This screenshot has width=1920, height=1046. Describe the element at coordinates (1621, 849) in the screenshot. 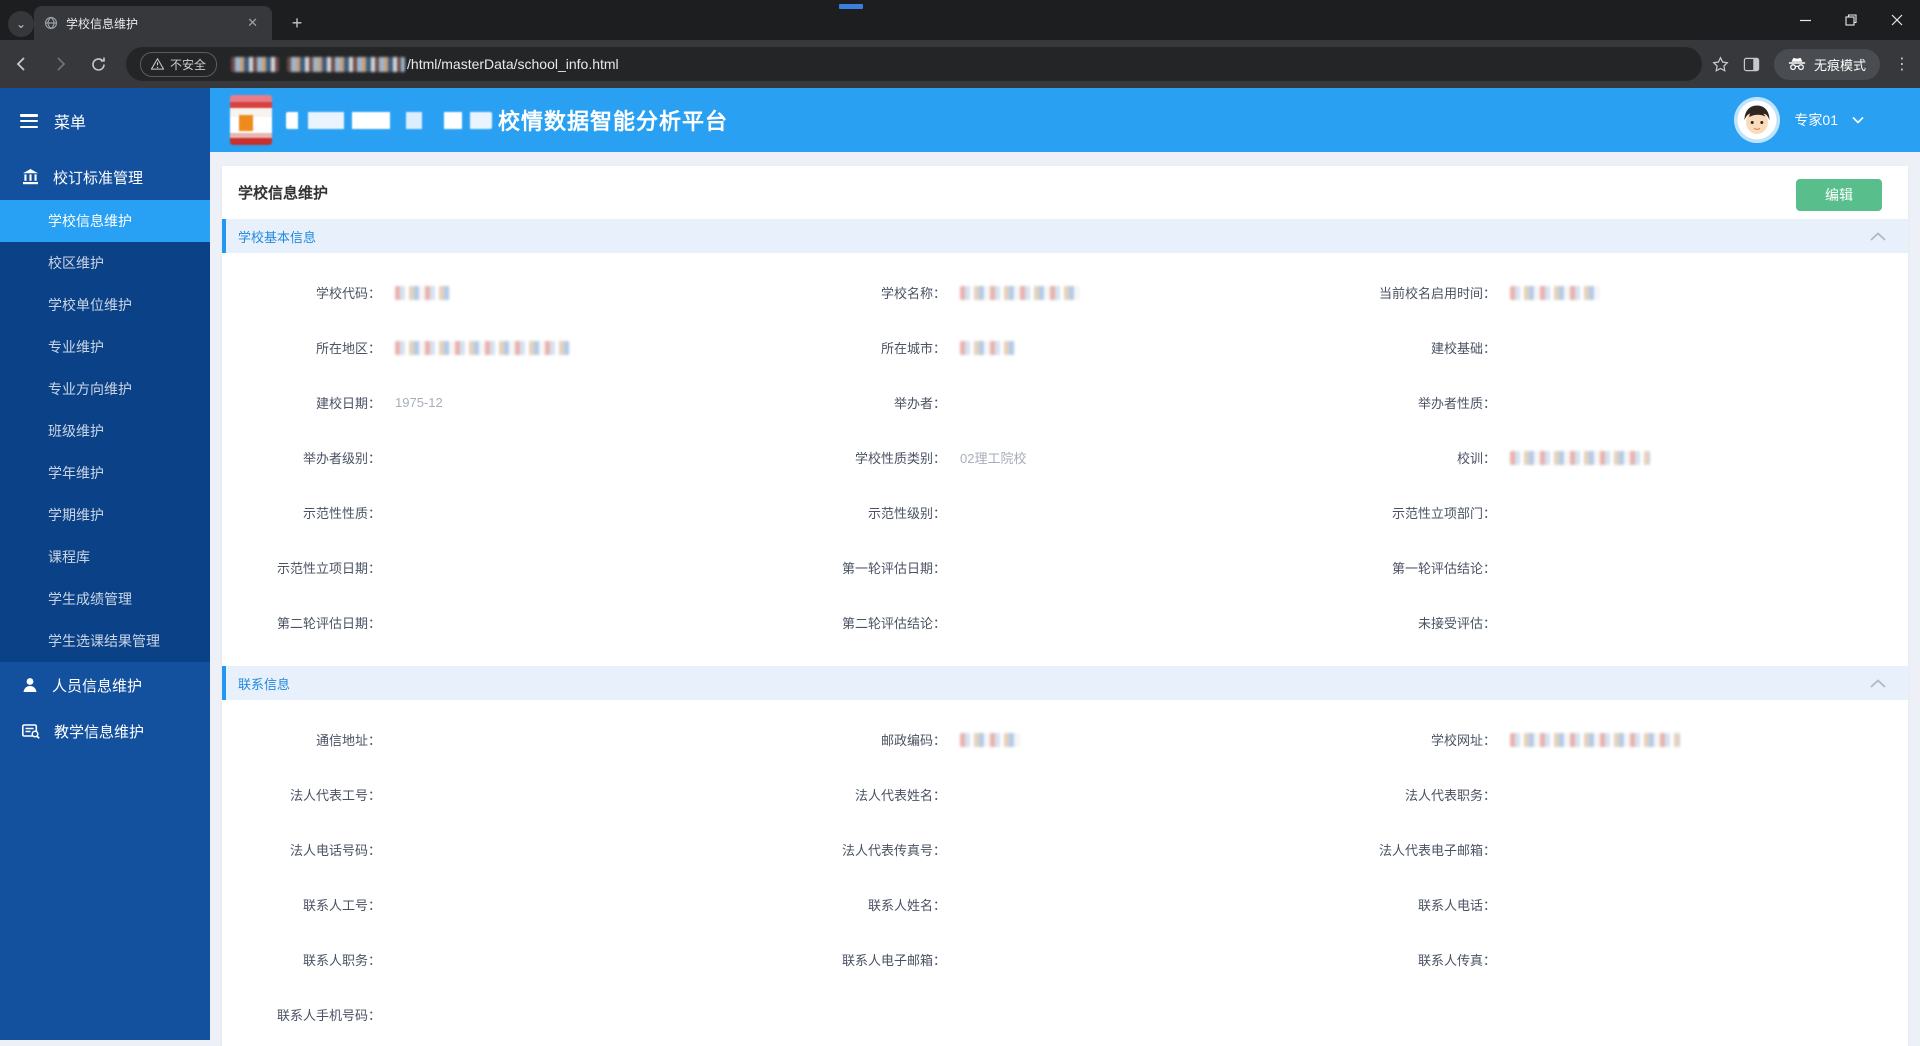

I see `field-法人代表电子邮箱: 法人代表电子邮箱：` at that location.